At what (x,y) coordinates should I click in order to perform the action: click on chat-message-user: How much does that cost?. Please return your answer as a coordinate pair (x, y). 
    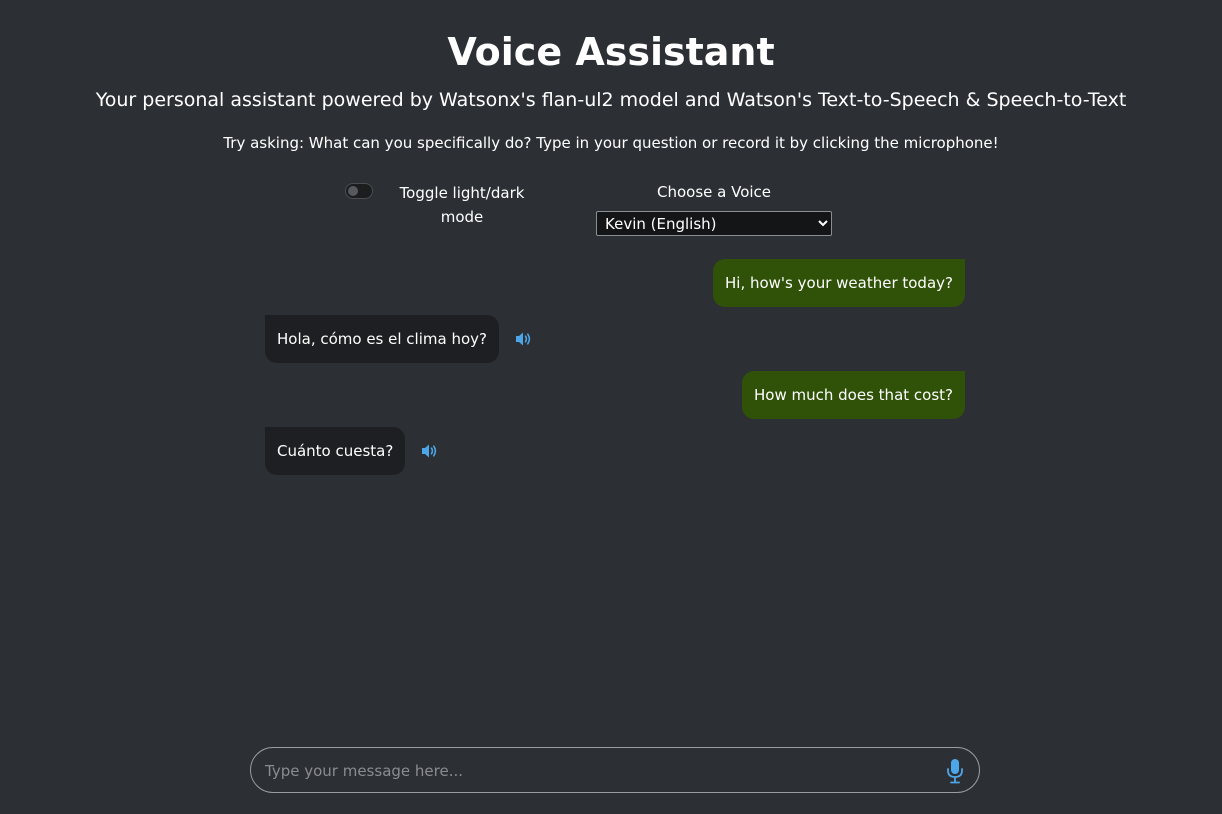
    Looking at the image, I should click on (615, 395).